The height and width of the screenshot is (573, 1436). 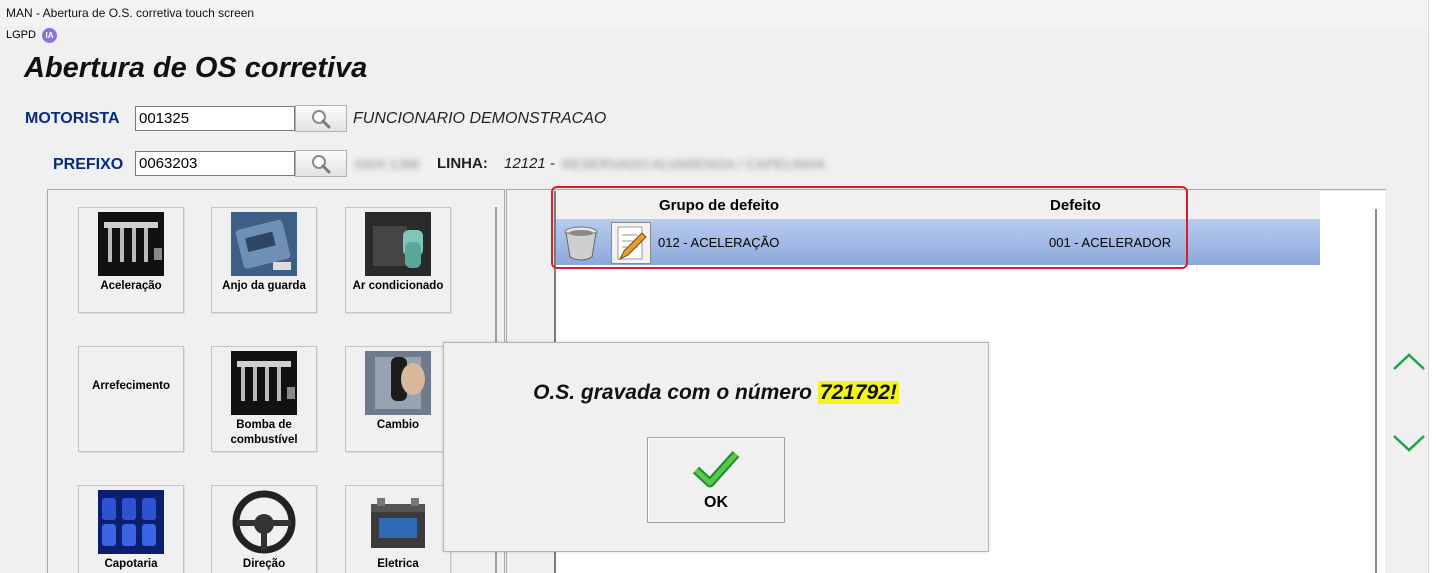 I want to click on dialog-message: O.S. gravada com o número 721792!, so click(x=716, y=393).